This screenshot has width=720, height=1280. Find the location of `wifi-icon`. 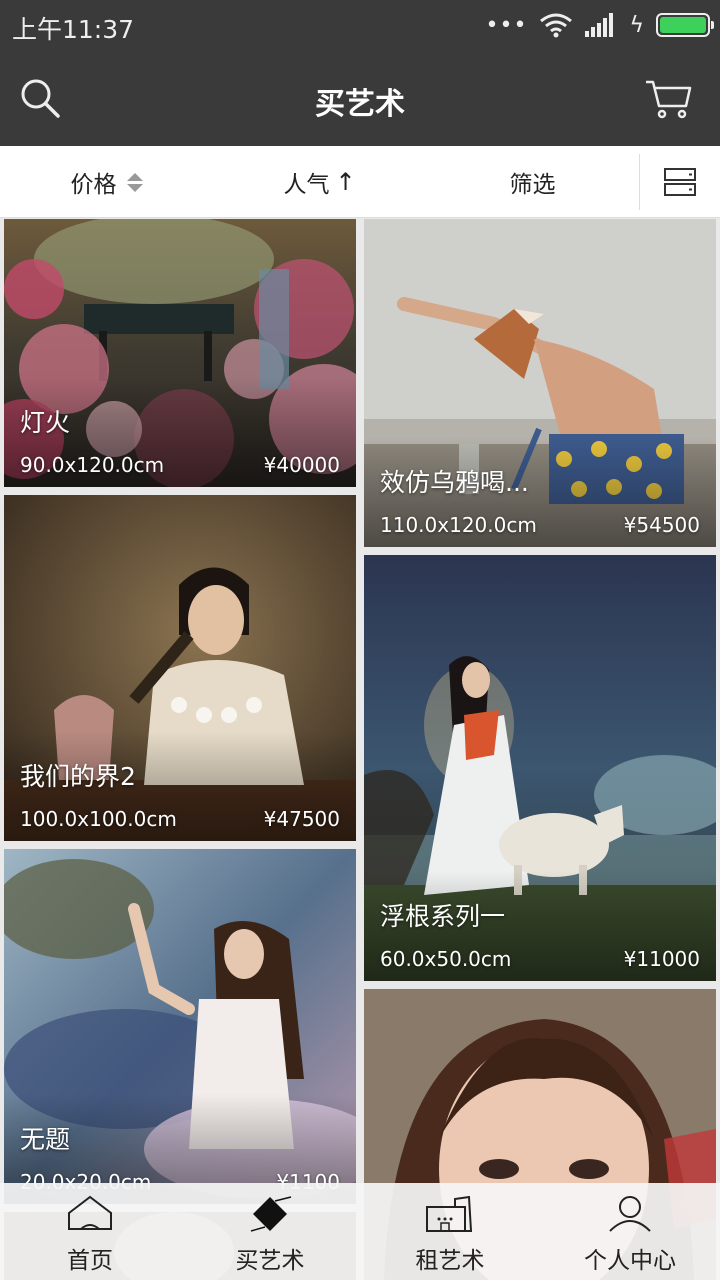

wifi-icon is located at coordinates (556, 25).